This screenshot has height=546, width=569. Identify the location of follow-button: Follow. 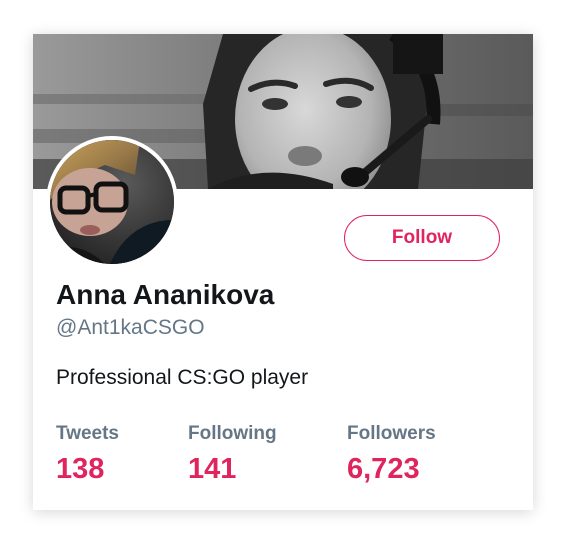
(422, 238).